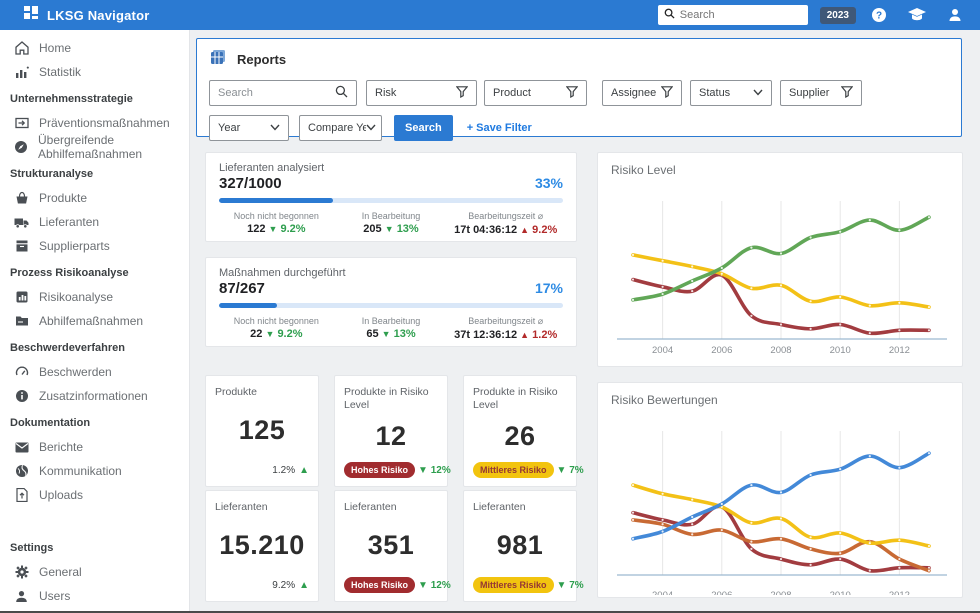 The image size is (980, 613). Describe the element at coordinates (391, 328) in the screenshot. I see `kpi-substat: In Bearbeitung 65 ▼ 13%` at that location.